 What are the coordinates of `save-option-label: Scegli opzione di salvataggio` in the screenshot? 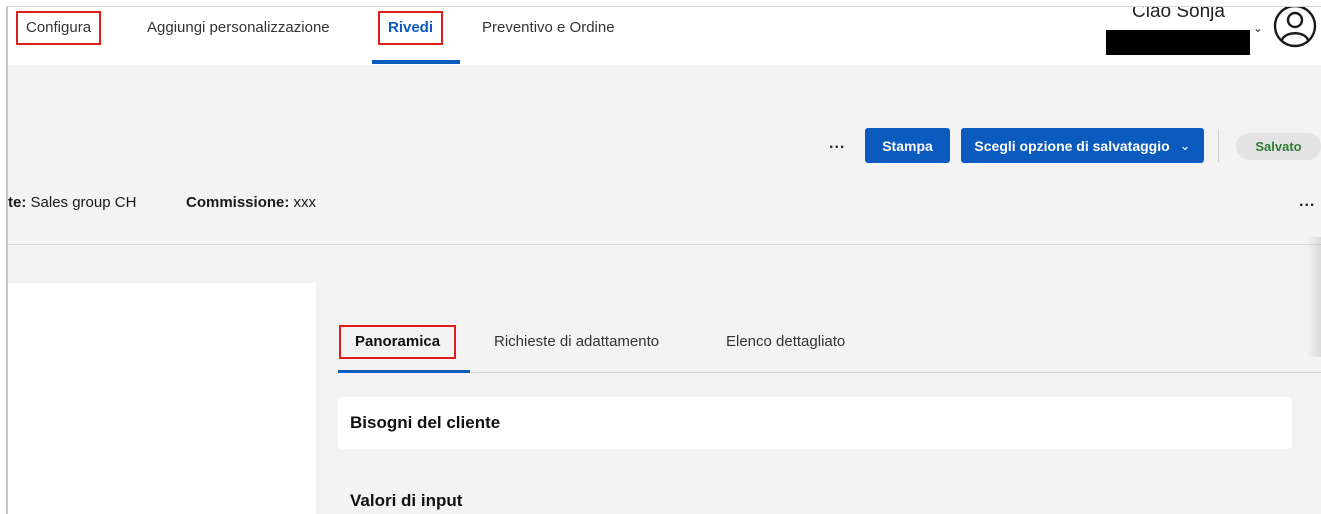 It's located at (1072, 145).